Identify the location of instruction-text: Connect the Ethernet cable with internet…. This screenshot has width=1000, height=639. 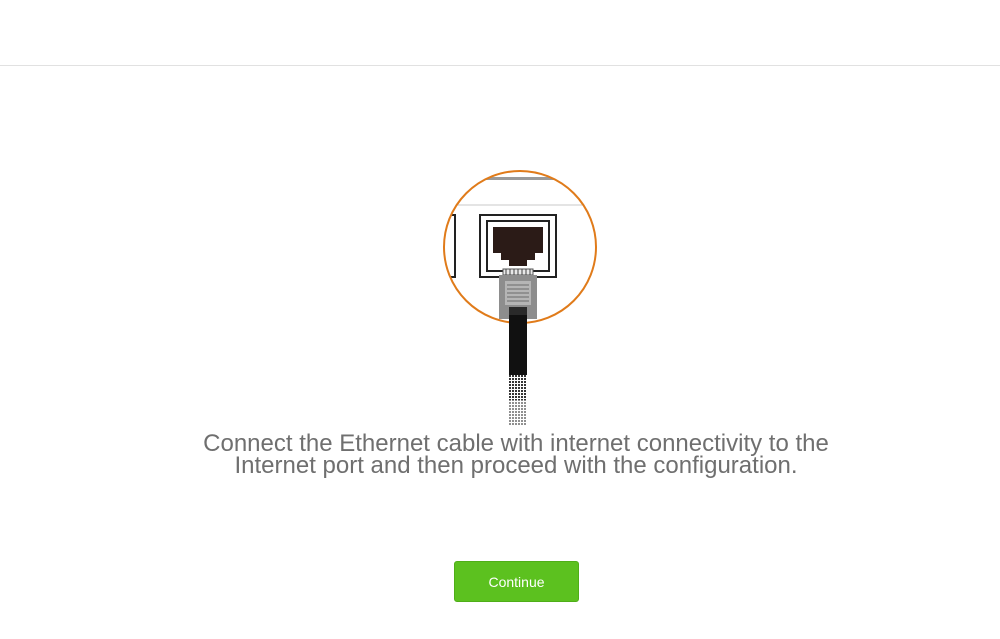
(516, 454).